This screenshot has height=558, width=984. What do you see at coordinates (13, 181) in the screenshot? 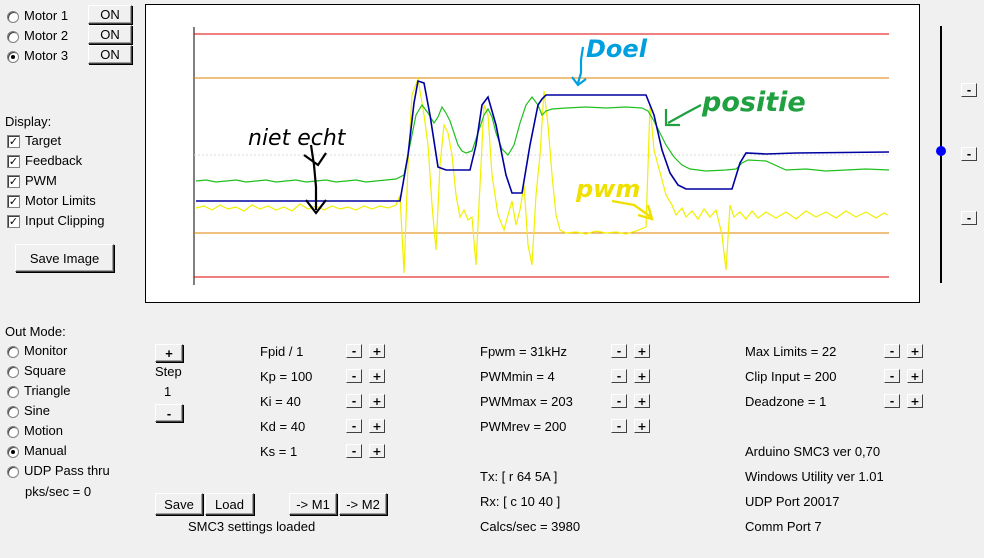
I see `pwm-checkbox: ✓` at bounding box center [13, 181].